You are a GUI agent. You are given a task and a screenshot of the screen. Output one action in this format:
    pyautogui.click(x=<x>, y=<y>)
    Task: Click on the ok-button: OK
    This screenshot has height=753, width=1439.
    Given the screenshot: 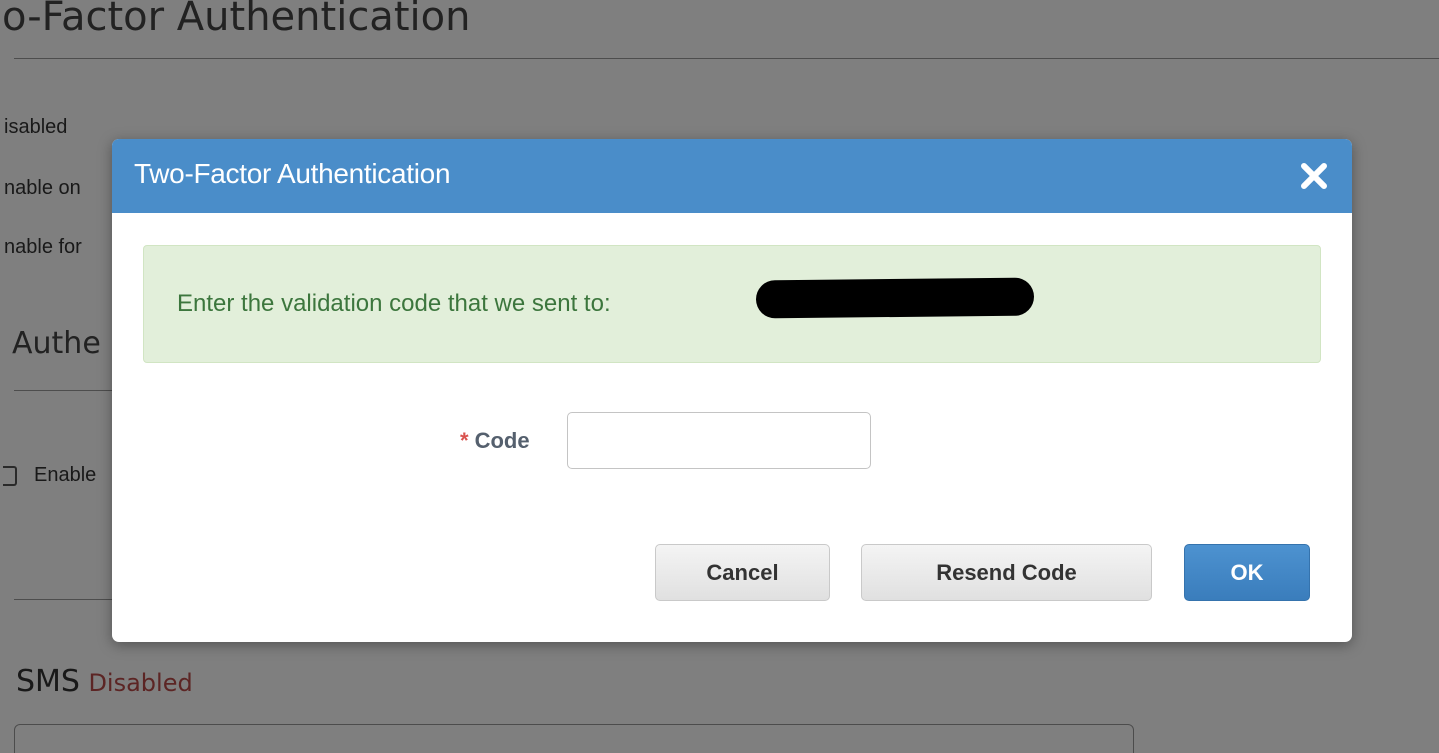 What is the action you would take?
    pyautogui.click(x=1247, y=572)
    